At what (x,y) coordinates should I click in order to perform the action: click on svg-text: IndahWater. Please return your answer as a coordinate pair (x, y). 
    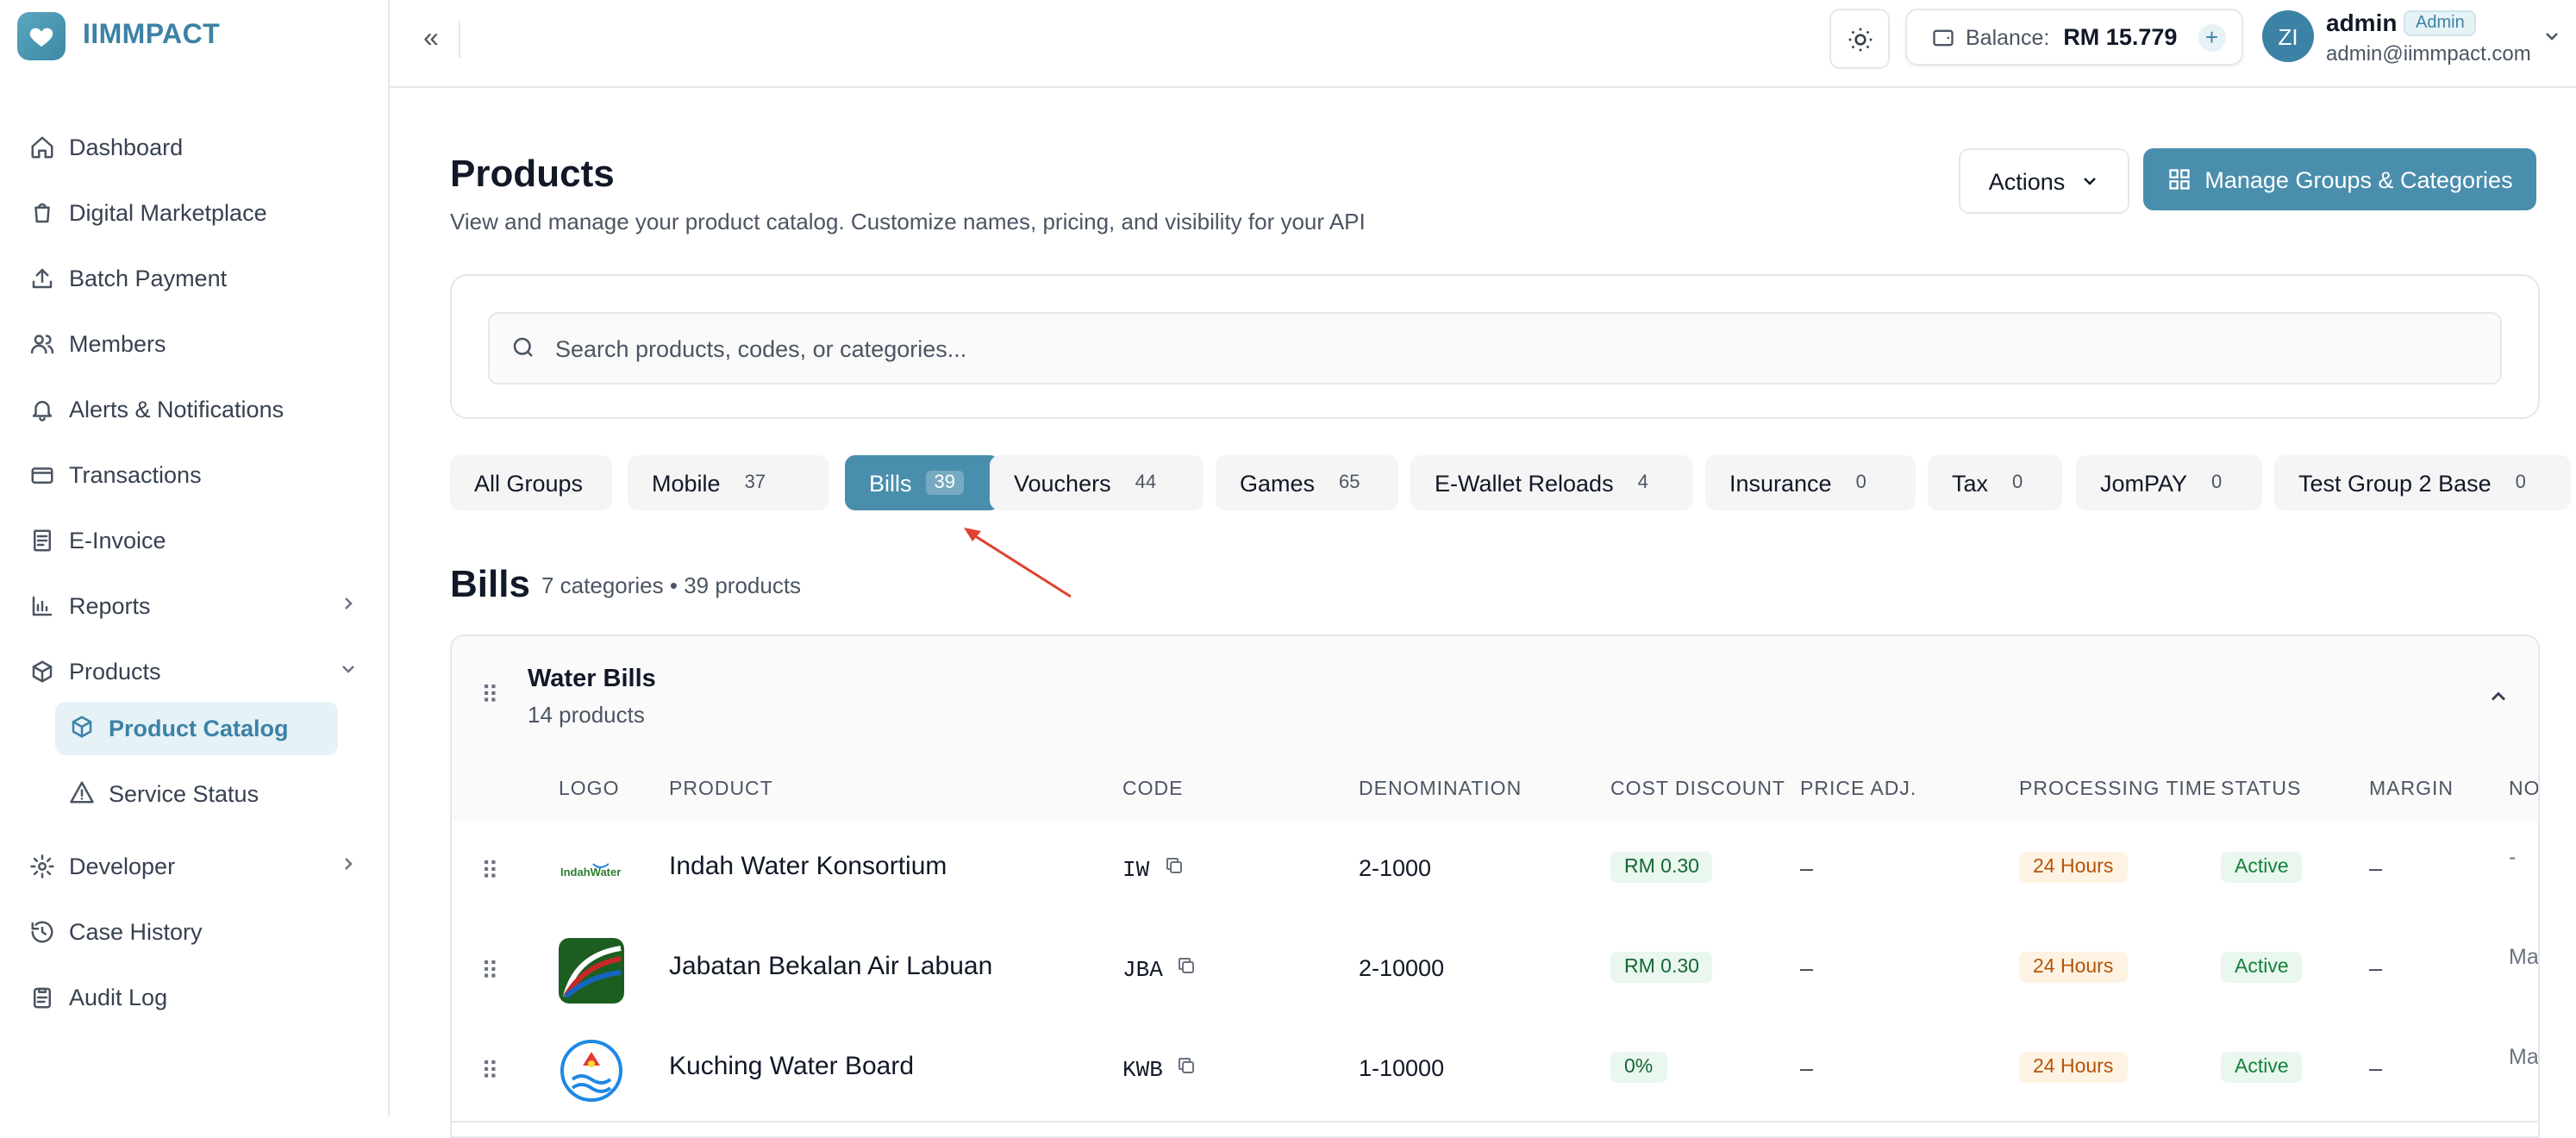
    Looking at the image, I should click on (591, 872).